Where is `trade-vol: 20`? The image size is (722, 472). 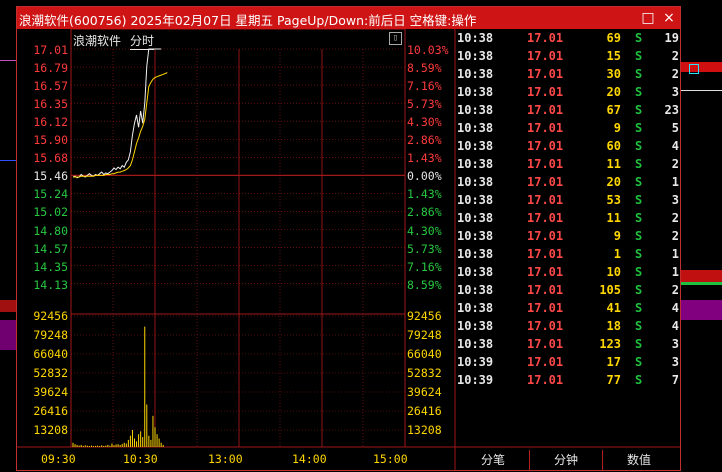
trade-vol: 20 is located at coordinates (613, 92).